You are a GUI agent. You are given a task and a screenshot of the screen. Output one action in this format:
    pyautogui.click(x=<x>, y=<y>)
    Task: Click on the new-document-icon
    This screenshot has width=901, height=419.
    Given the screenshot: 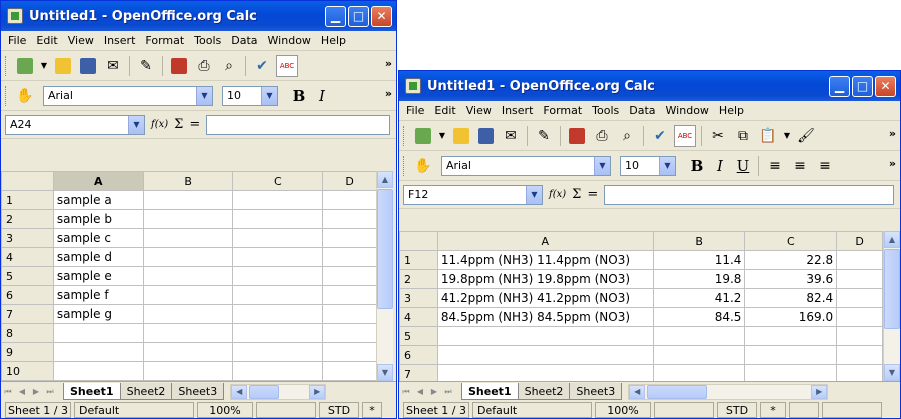 What is the action you would take?
    pyautogui.click(x=423, y=136)
    